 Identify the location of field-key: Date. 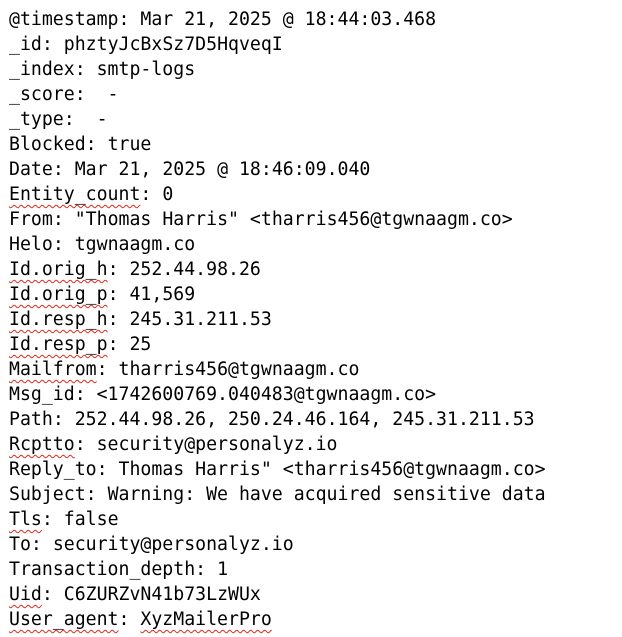
(31, 169).